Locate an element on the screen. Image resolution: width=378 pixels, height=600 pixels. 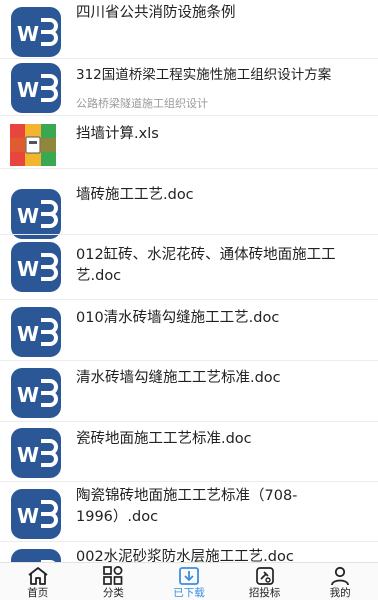
tab-downloaded: 已下载 is located at coordinates (189, 581).